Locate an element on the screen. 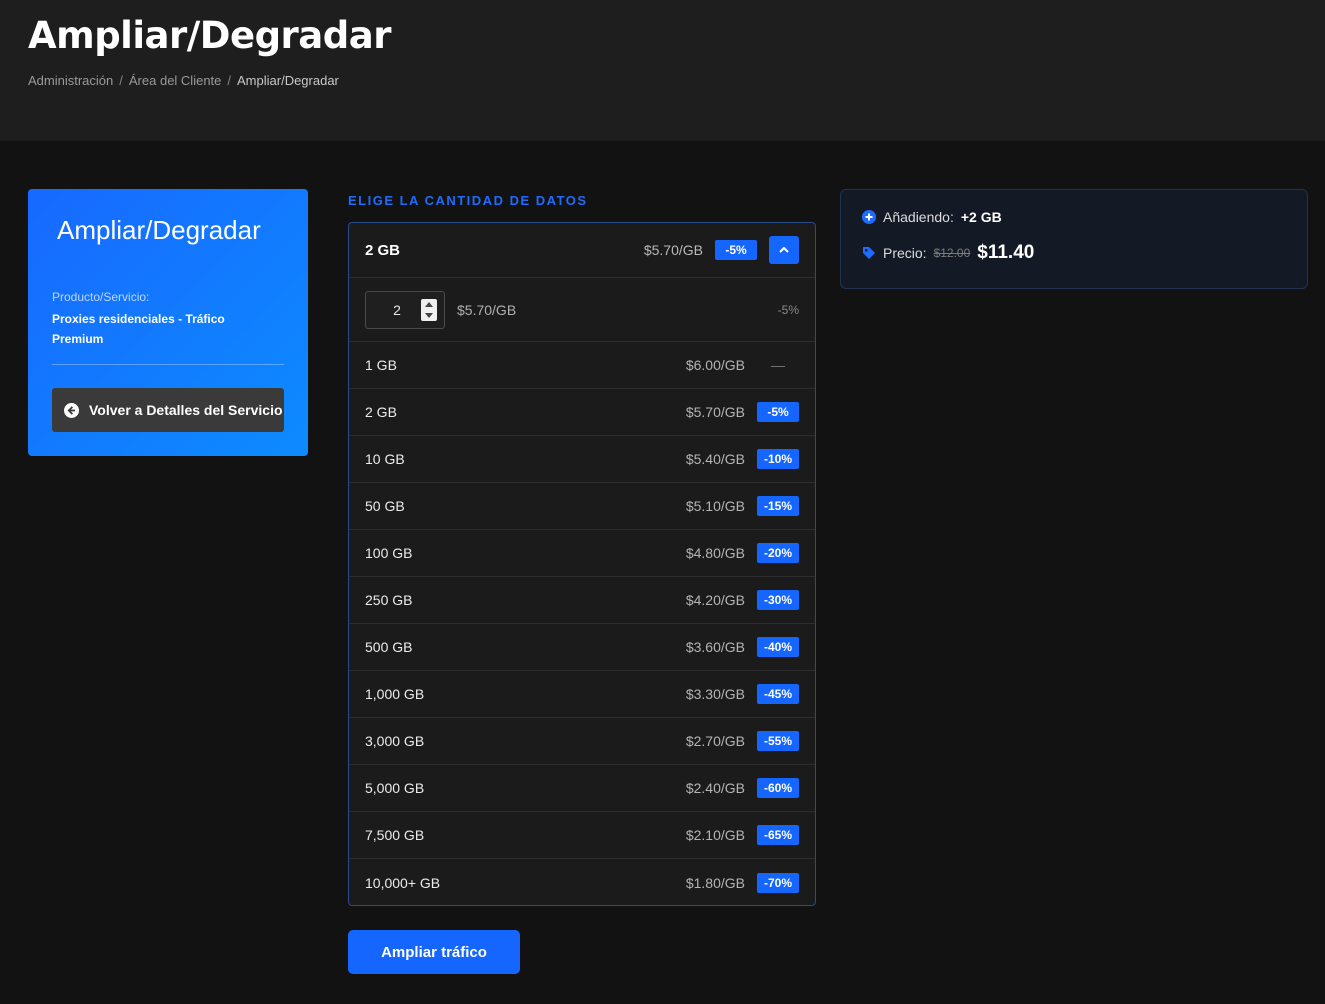 The width and height of the screenshot is (1325, 1004). option-row: 2 GB $5.70/GB -5% is located at coordinates (582, 412).